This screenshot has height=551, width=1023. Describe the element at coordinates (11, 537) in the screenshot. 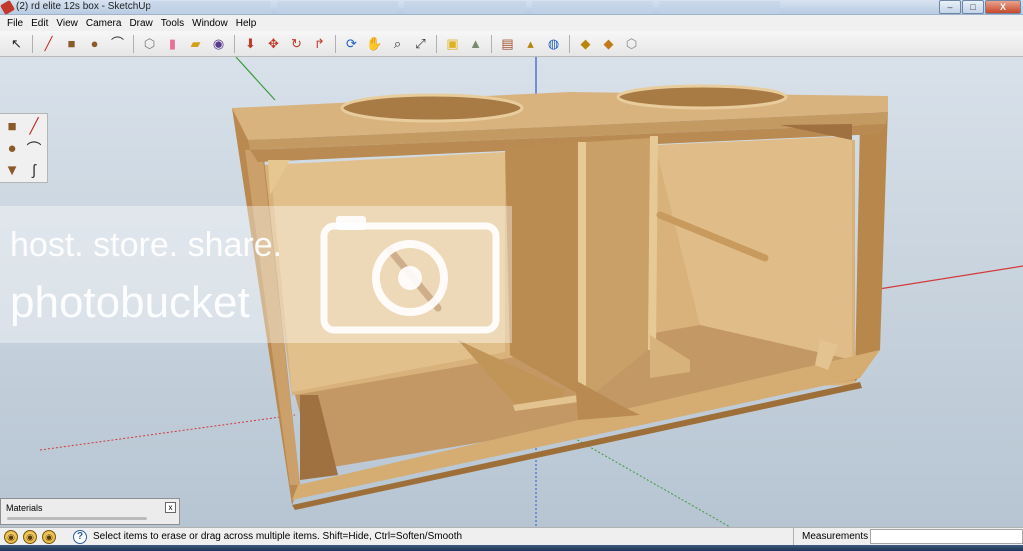

I see `geo-location-icon: ◉` at that location.